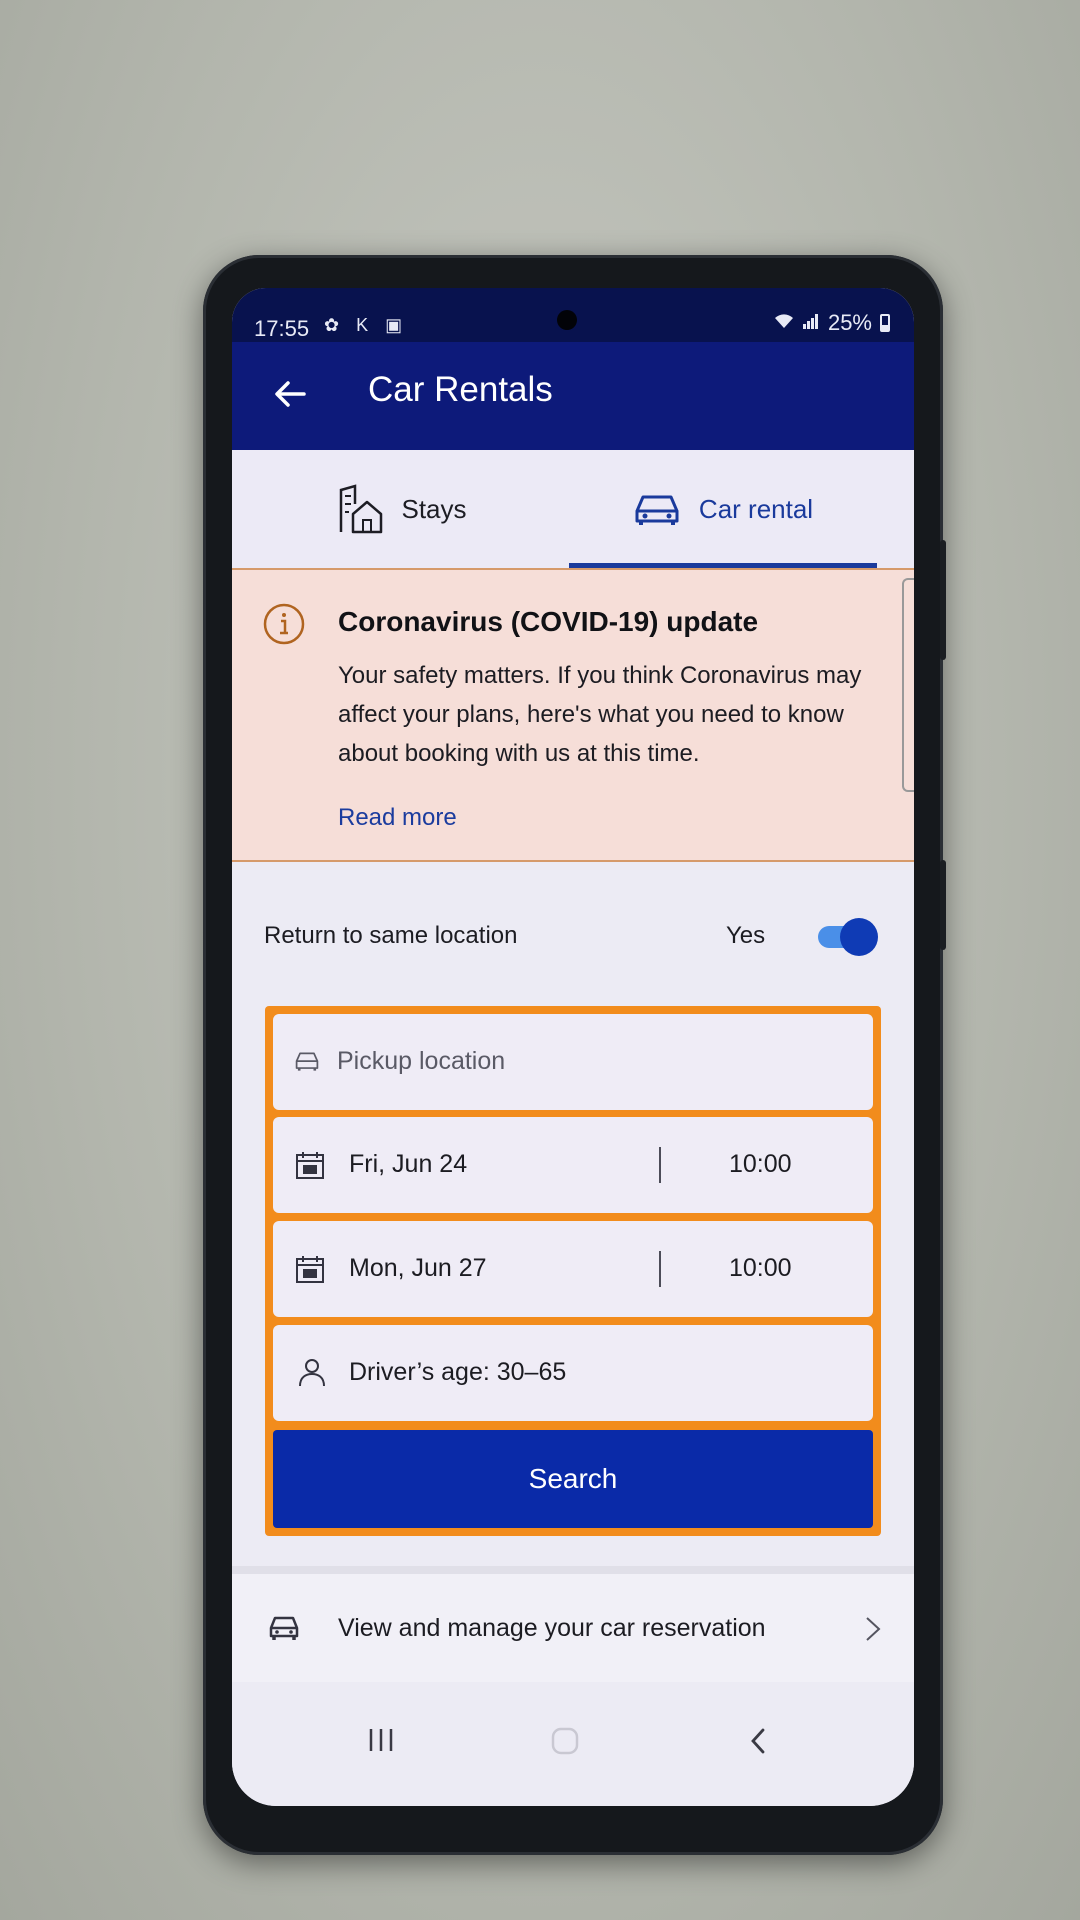  I want to click on status-bar: 17:55 ✿ K ▣ 25%, so click(573, 315).